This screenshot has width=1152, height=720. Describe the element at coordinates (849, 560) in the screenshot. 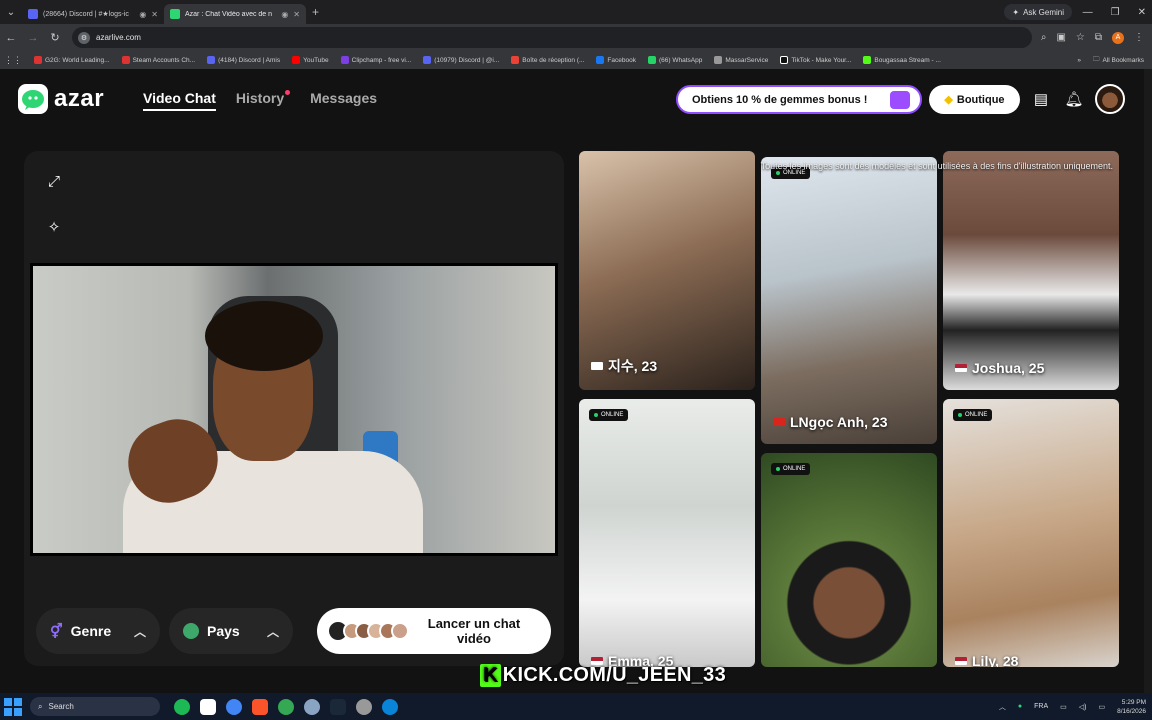

I see `profile-card: ONLINE` at that location.